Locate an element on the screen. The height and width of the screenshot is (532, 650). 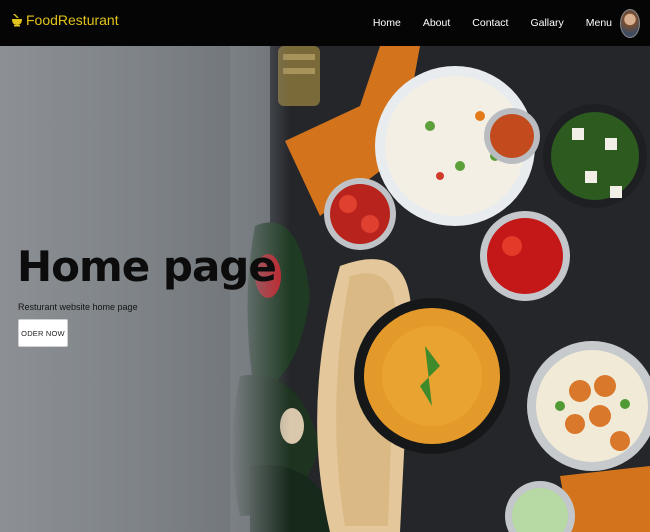
nav-link-gallary: Gallary is located at coordinates (546, 23).